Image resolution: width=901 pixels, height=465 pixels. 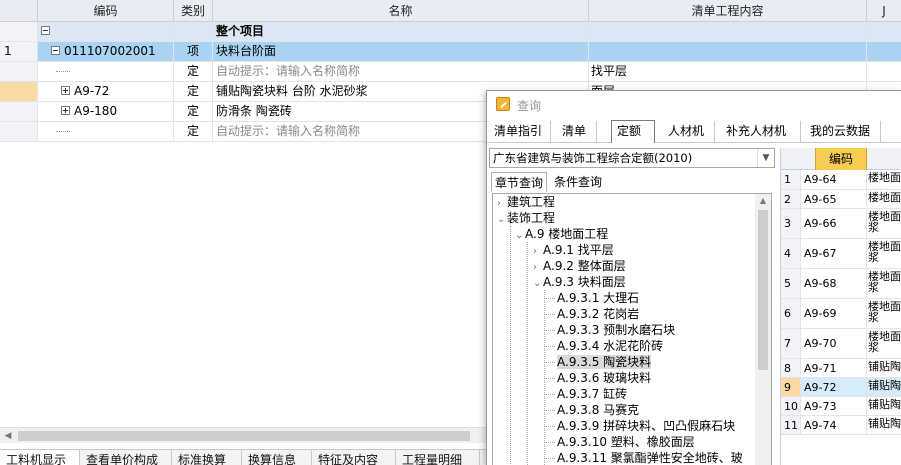 What do you see at coordinates (573, 250) in the screenshot?
I see `tree-node-a91: › A.9.1 找平层` at bounding box center [573, 250].